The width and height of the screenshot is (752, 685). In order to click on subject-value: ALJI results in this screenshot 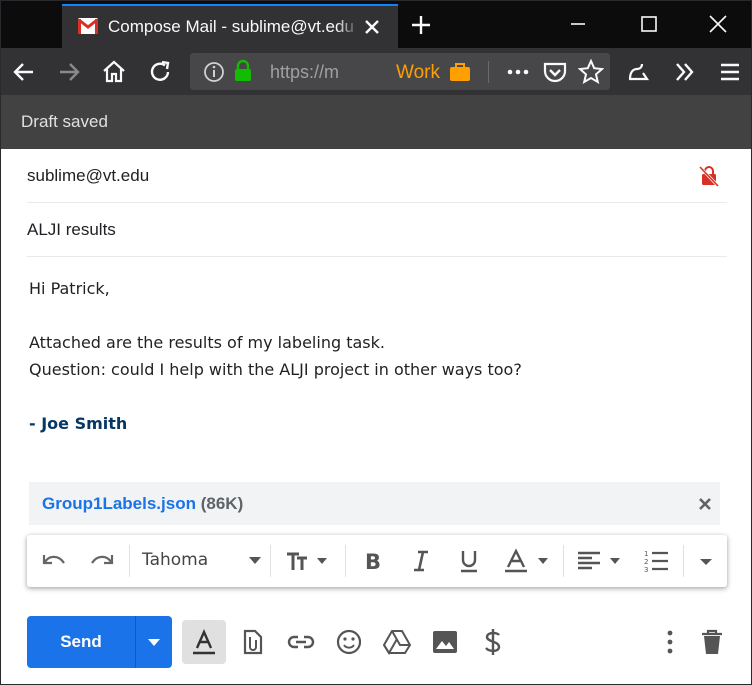, I will do `click(71, 230)`.